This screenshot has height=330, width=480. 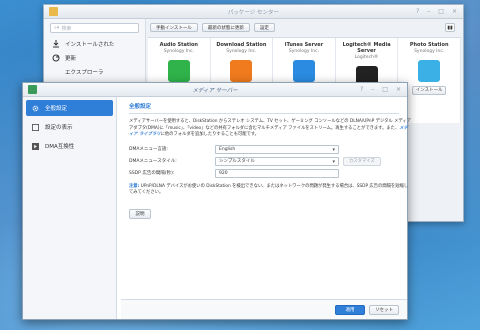 I want to click on package-center-titlebar: パッケージ センター ? – □ ×, so click(x=253, y=12).